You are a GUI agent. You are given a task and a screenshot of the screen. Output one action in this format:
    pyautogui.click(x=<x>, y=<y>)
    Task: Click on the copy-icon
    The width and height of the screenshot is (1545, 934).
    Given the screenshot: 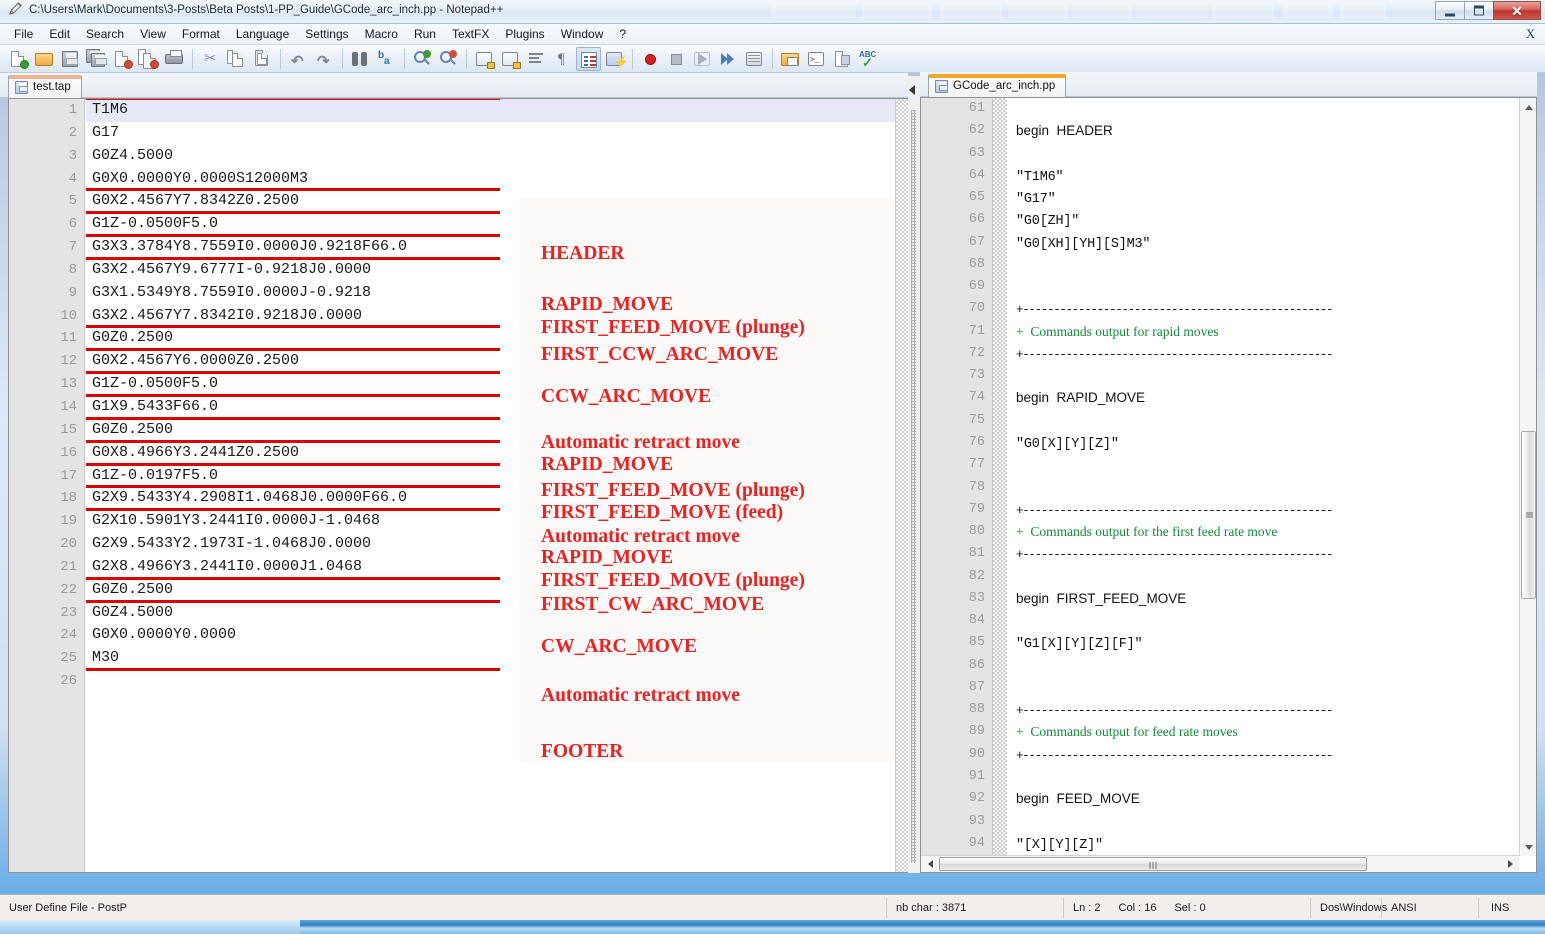 What is the action you would take?
    pyautogui.click(x=236, y=59)
    